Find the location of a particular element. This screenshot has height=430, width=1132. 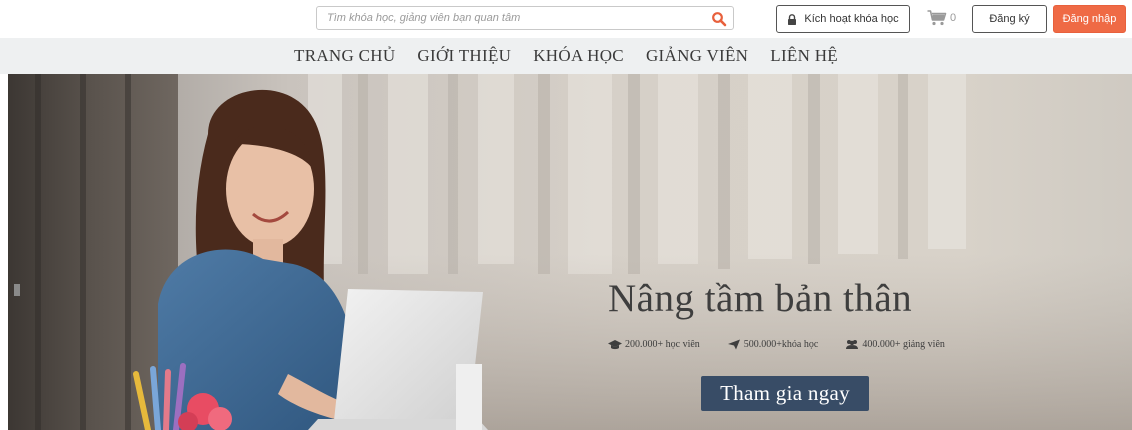

stat-courses: 500.000+khóa học is located at coordinates (773, 344).